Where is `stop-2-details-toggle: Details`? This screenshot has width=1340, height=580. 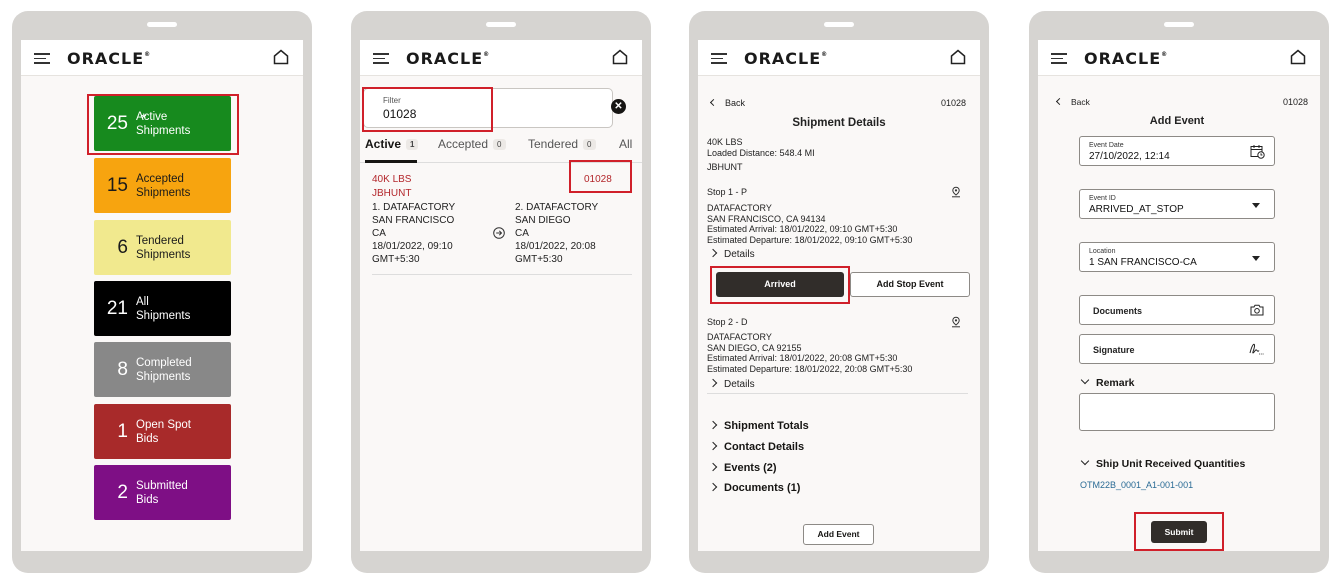
stop-2-details-toggle: Details is located at coordinates (731, 384).